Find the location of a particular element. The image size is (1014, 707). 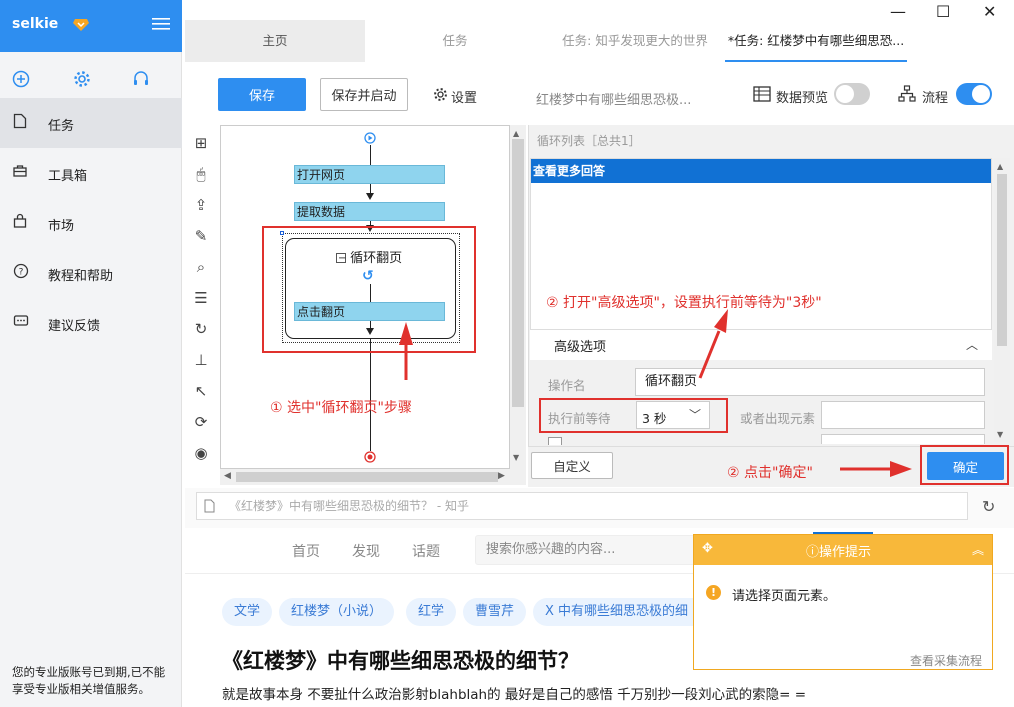

annotation-step2-advanced: ② 打开"高级选项"，设置执行前等待为"3秒" is located at coordinates (684, 303).